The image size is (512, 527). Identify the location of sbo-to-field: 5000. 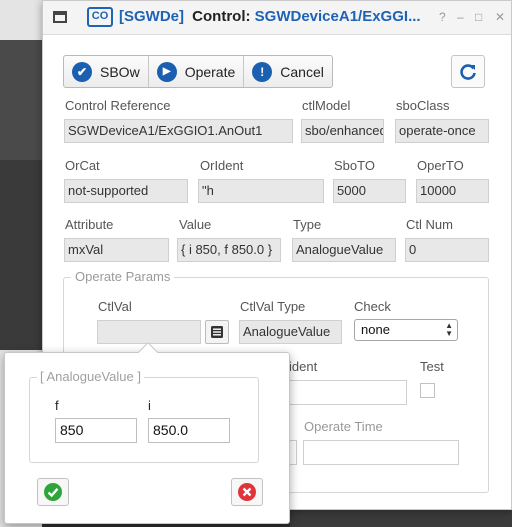
(369, 191).